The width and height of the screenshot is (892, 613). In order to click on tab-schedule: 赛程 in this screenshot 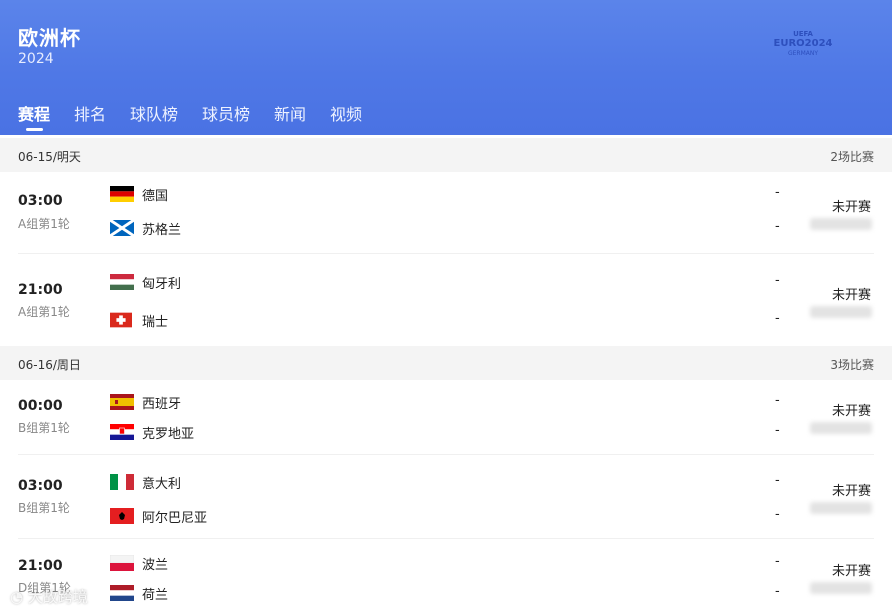, I will do `click(34, 113)`.